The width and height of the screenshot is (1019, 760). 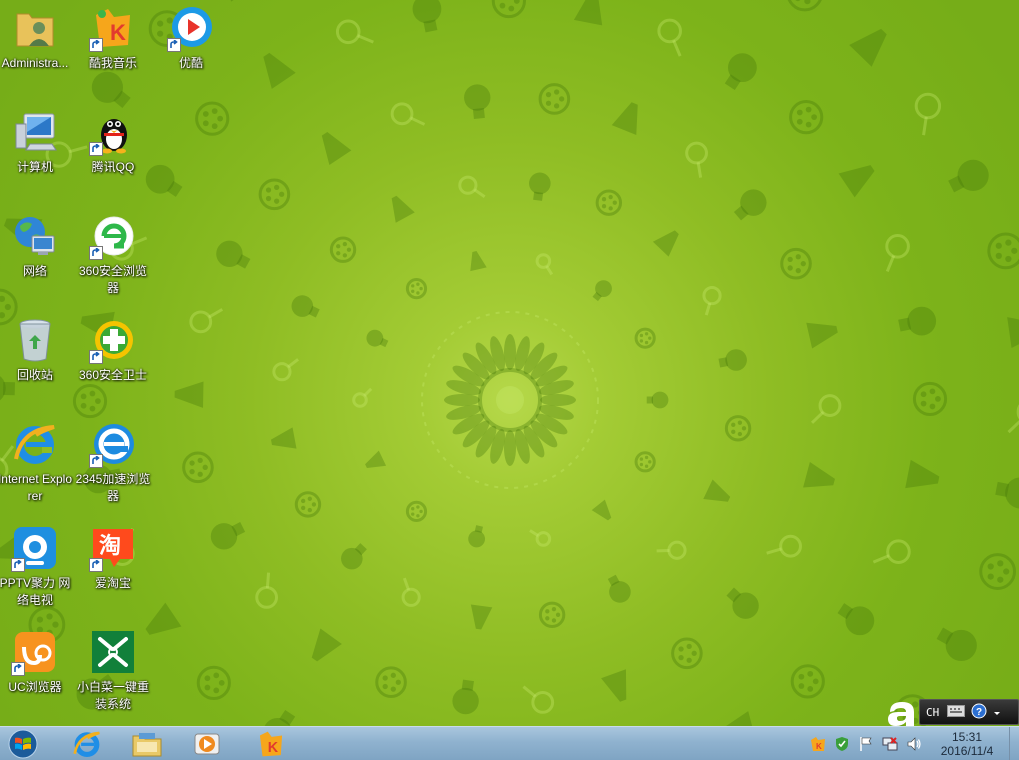 I want to click on computer-icon, so click(x=35, y=132).